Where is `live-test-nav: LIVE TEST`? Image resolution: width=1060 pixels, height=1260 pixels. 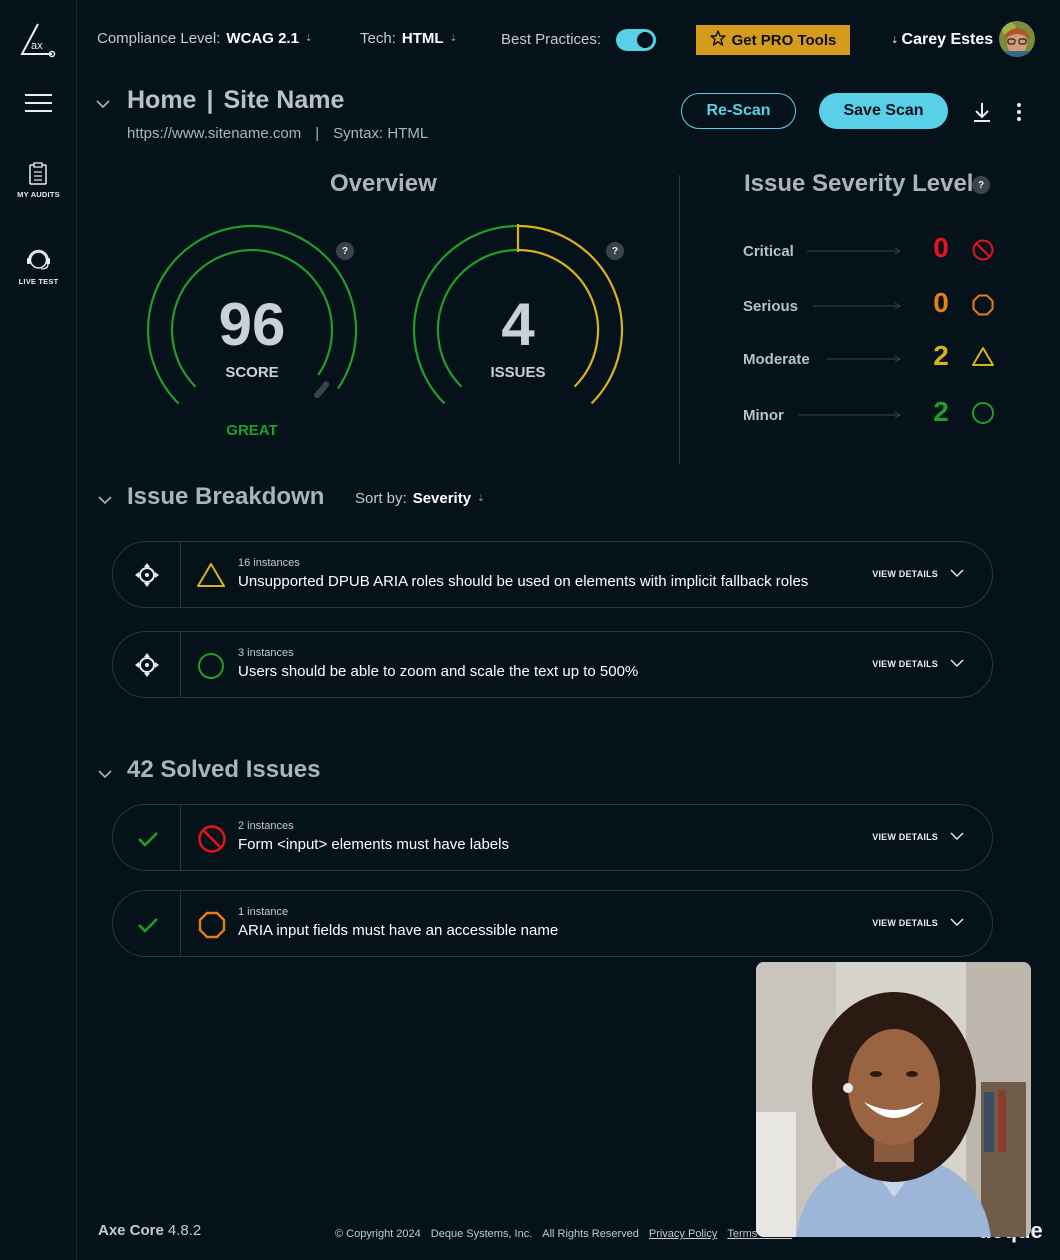
live-test-nav: LIVE TEST is located at coordinates (38, 267).